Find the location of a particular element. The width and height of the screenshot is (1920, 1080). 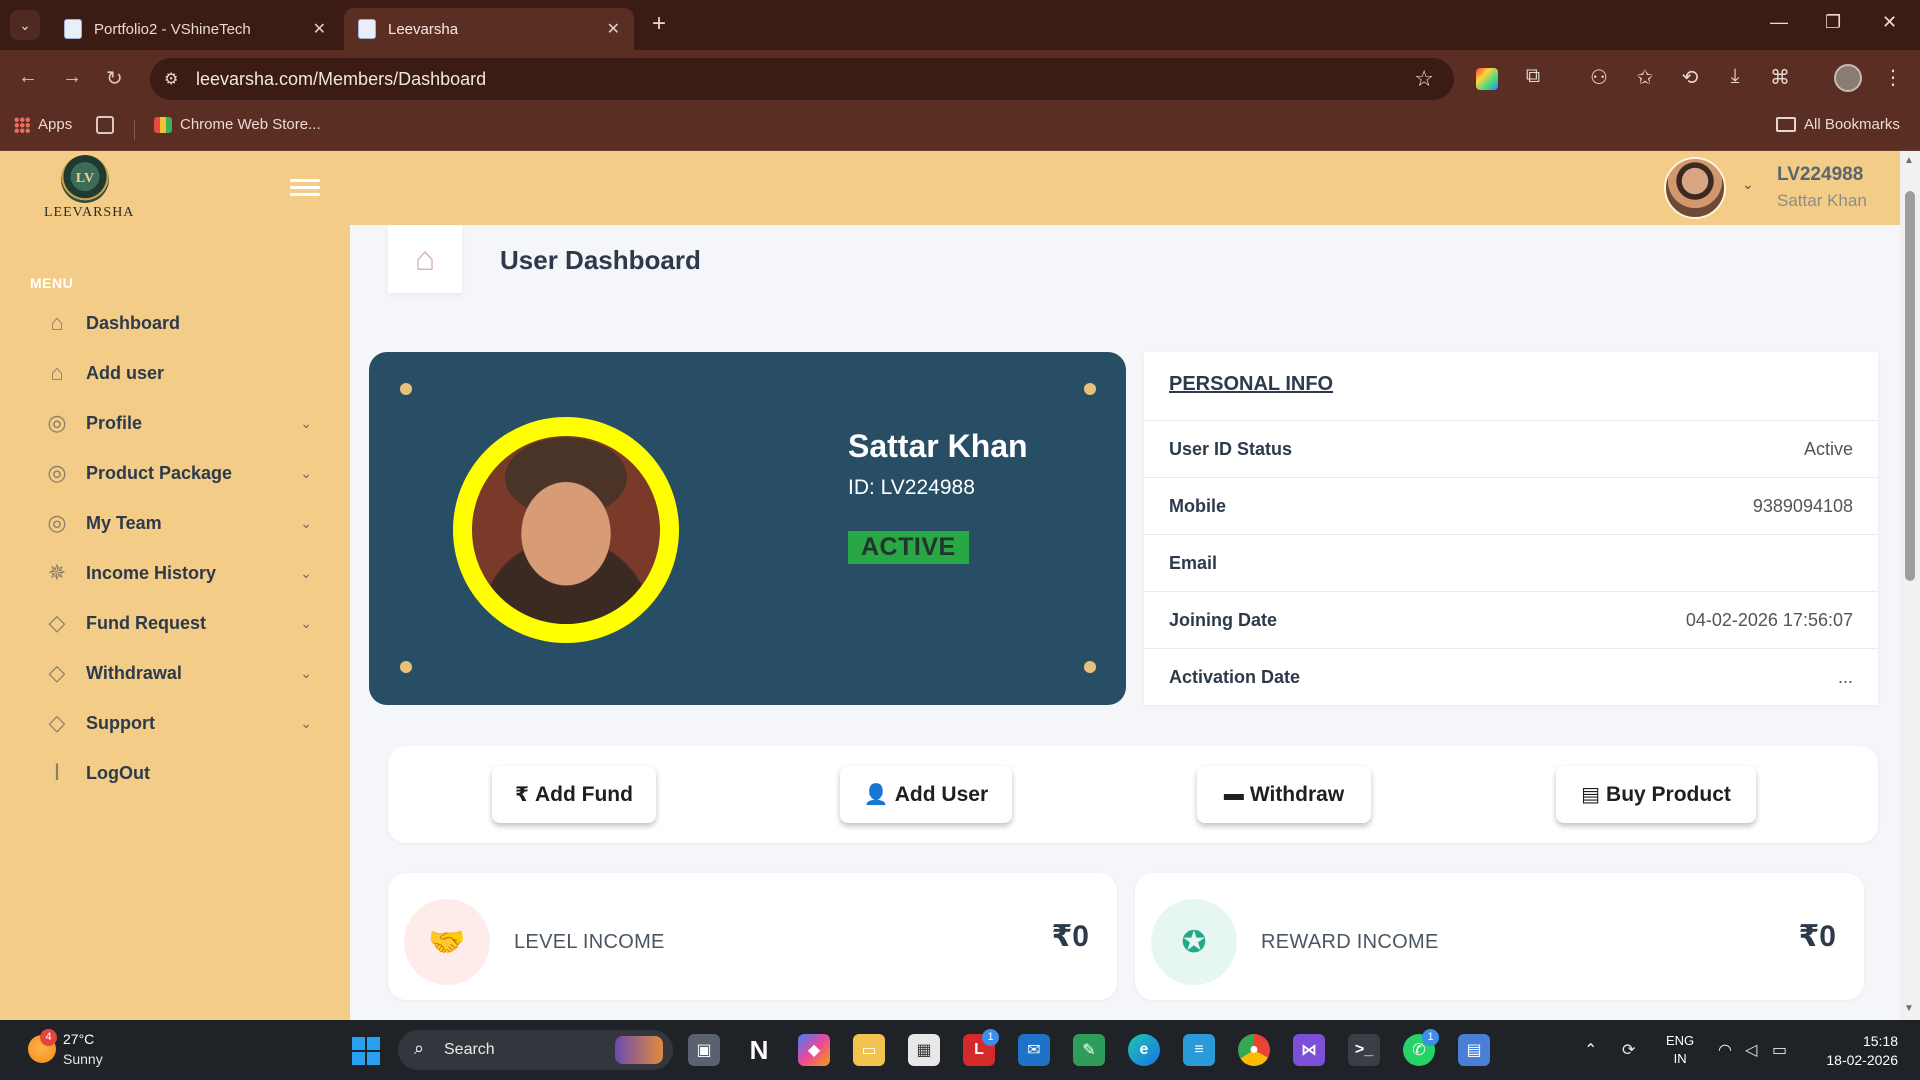

search-icon: ⌕ is located at coordinates (419, 1048).